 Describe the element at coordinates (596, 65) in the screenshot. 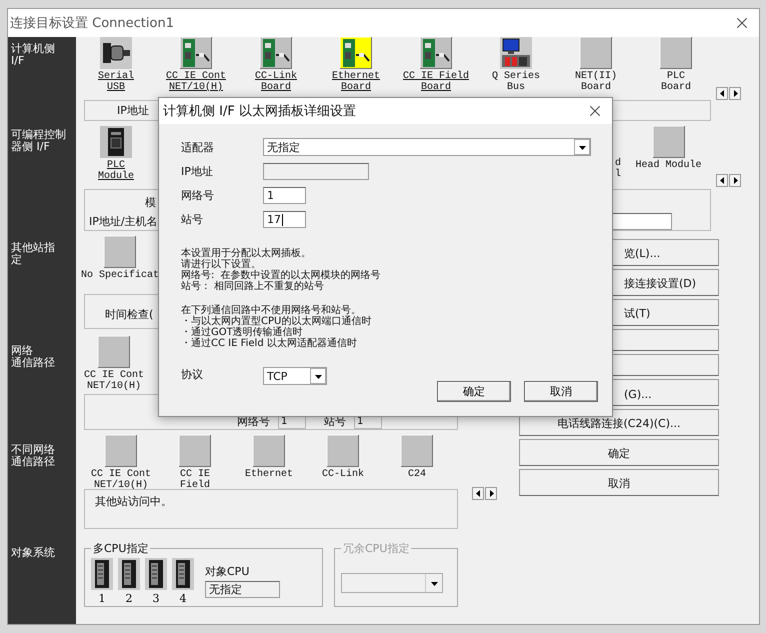

I see `interface-option: NET(II) Board` at that location.